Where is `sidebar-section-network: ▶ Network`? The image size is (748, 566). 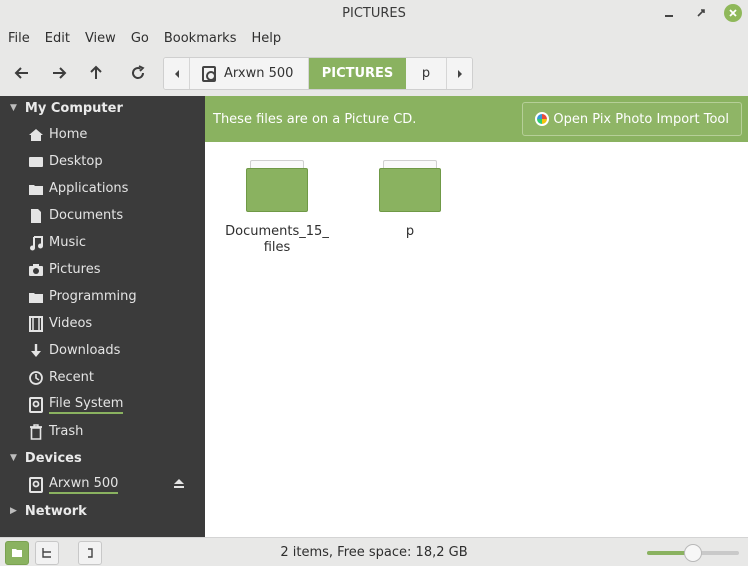 sidebar-section-network: ▶ Network is located at coordinates (43, 511).